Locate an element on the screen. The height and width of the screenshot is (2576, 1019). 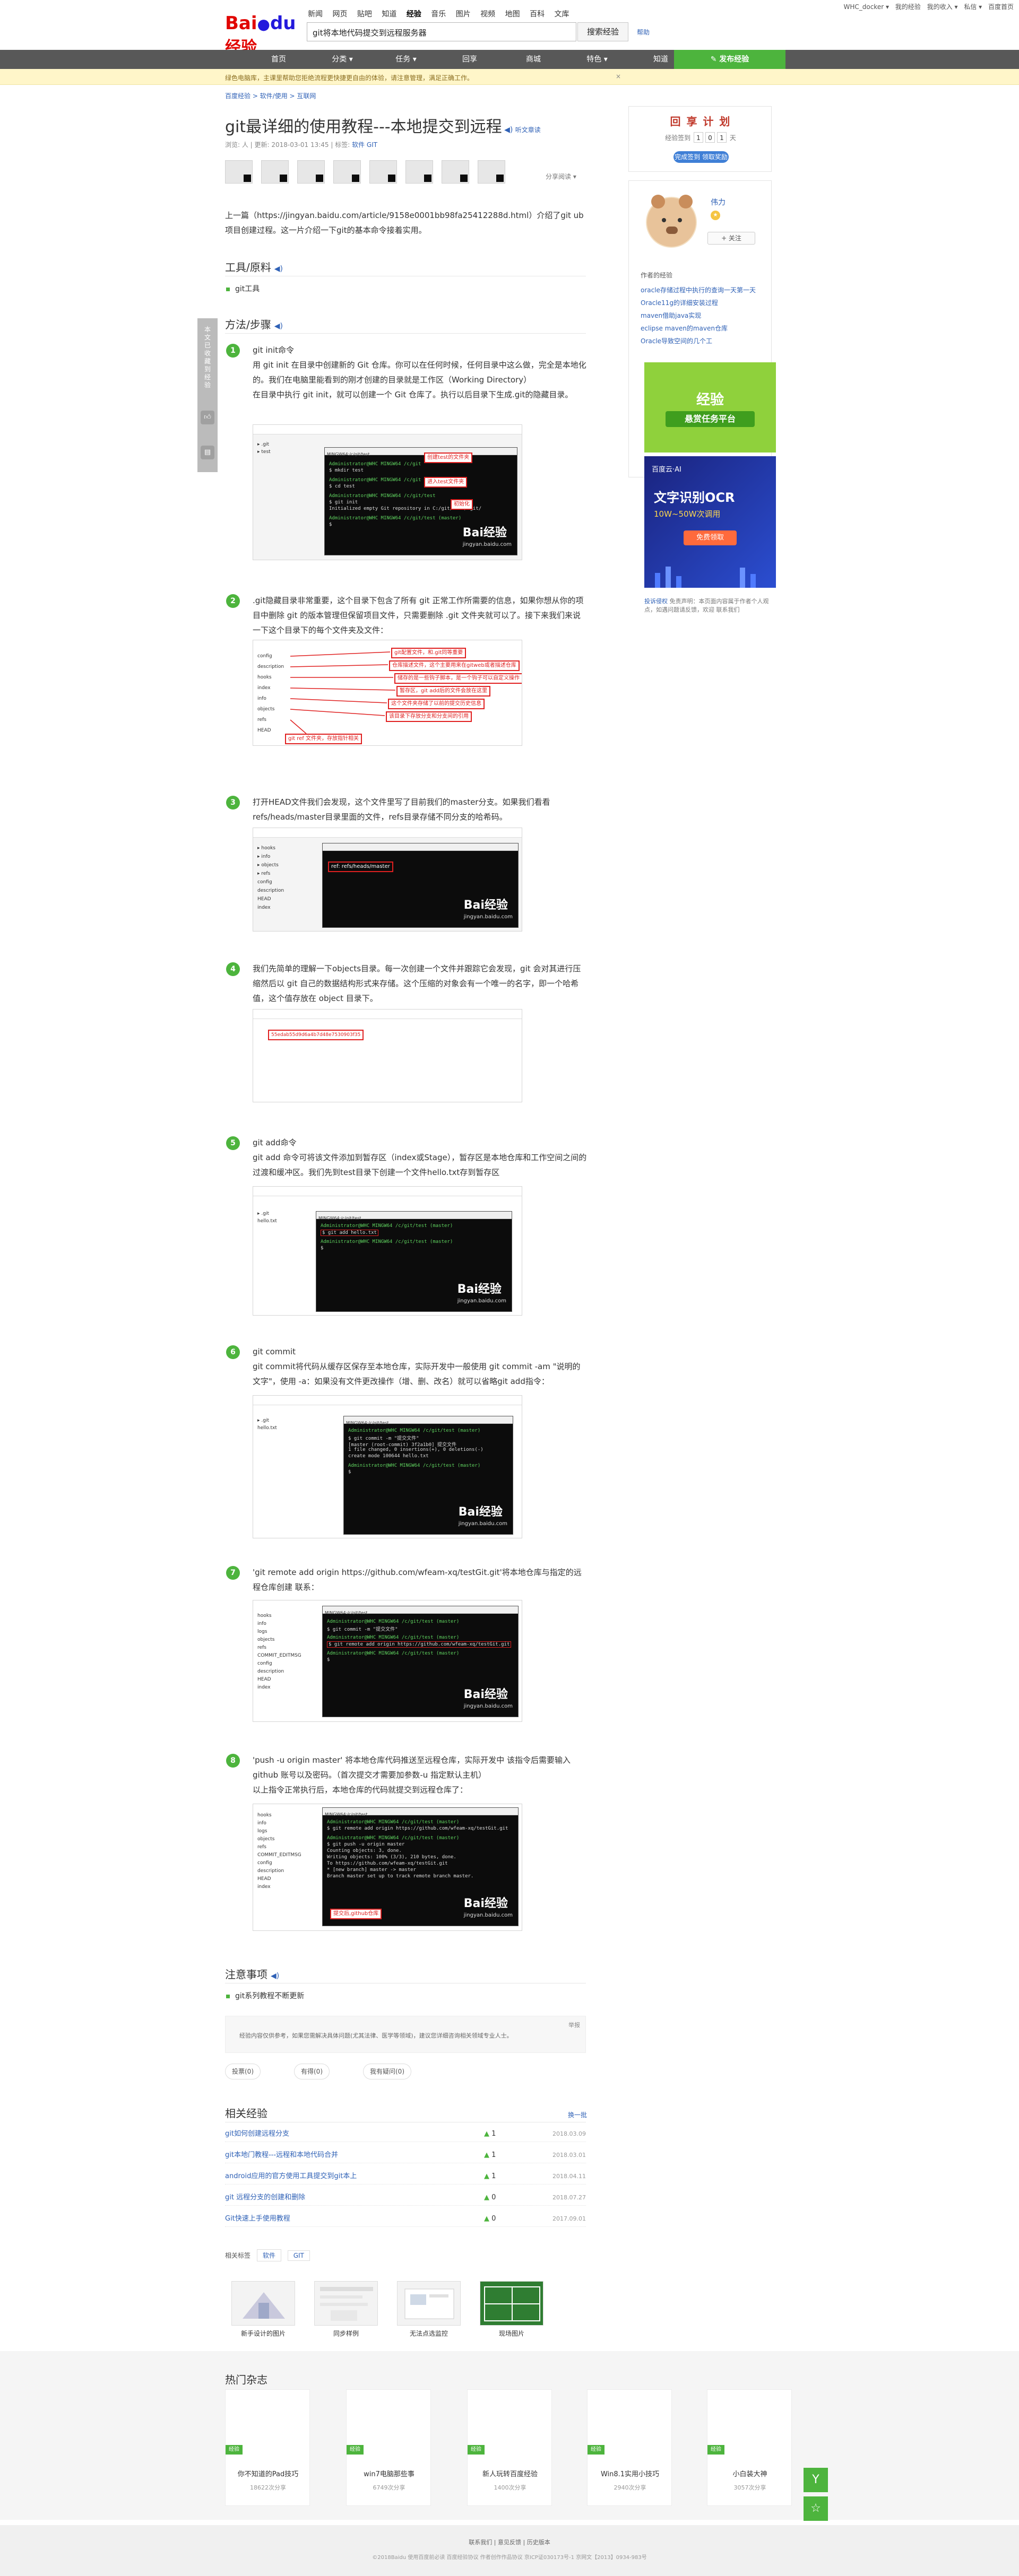
checkin-button: 完成签到 领取奖励 is located at coordinates (701, 157).